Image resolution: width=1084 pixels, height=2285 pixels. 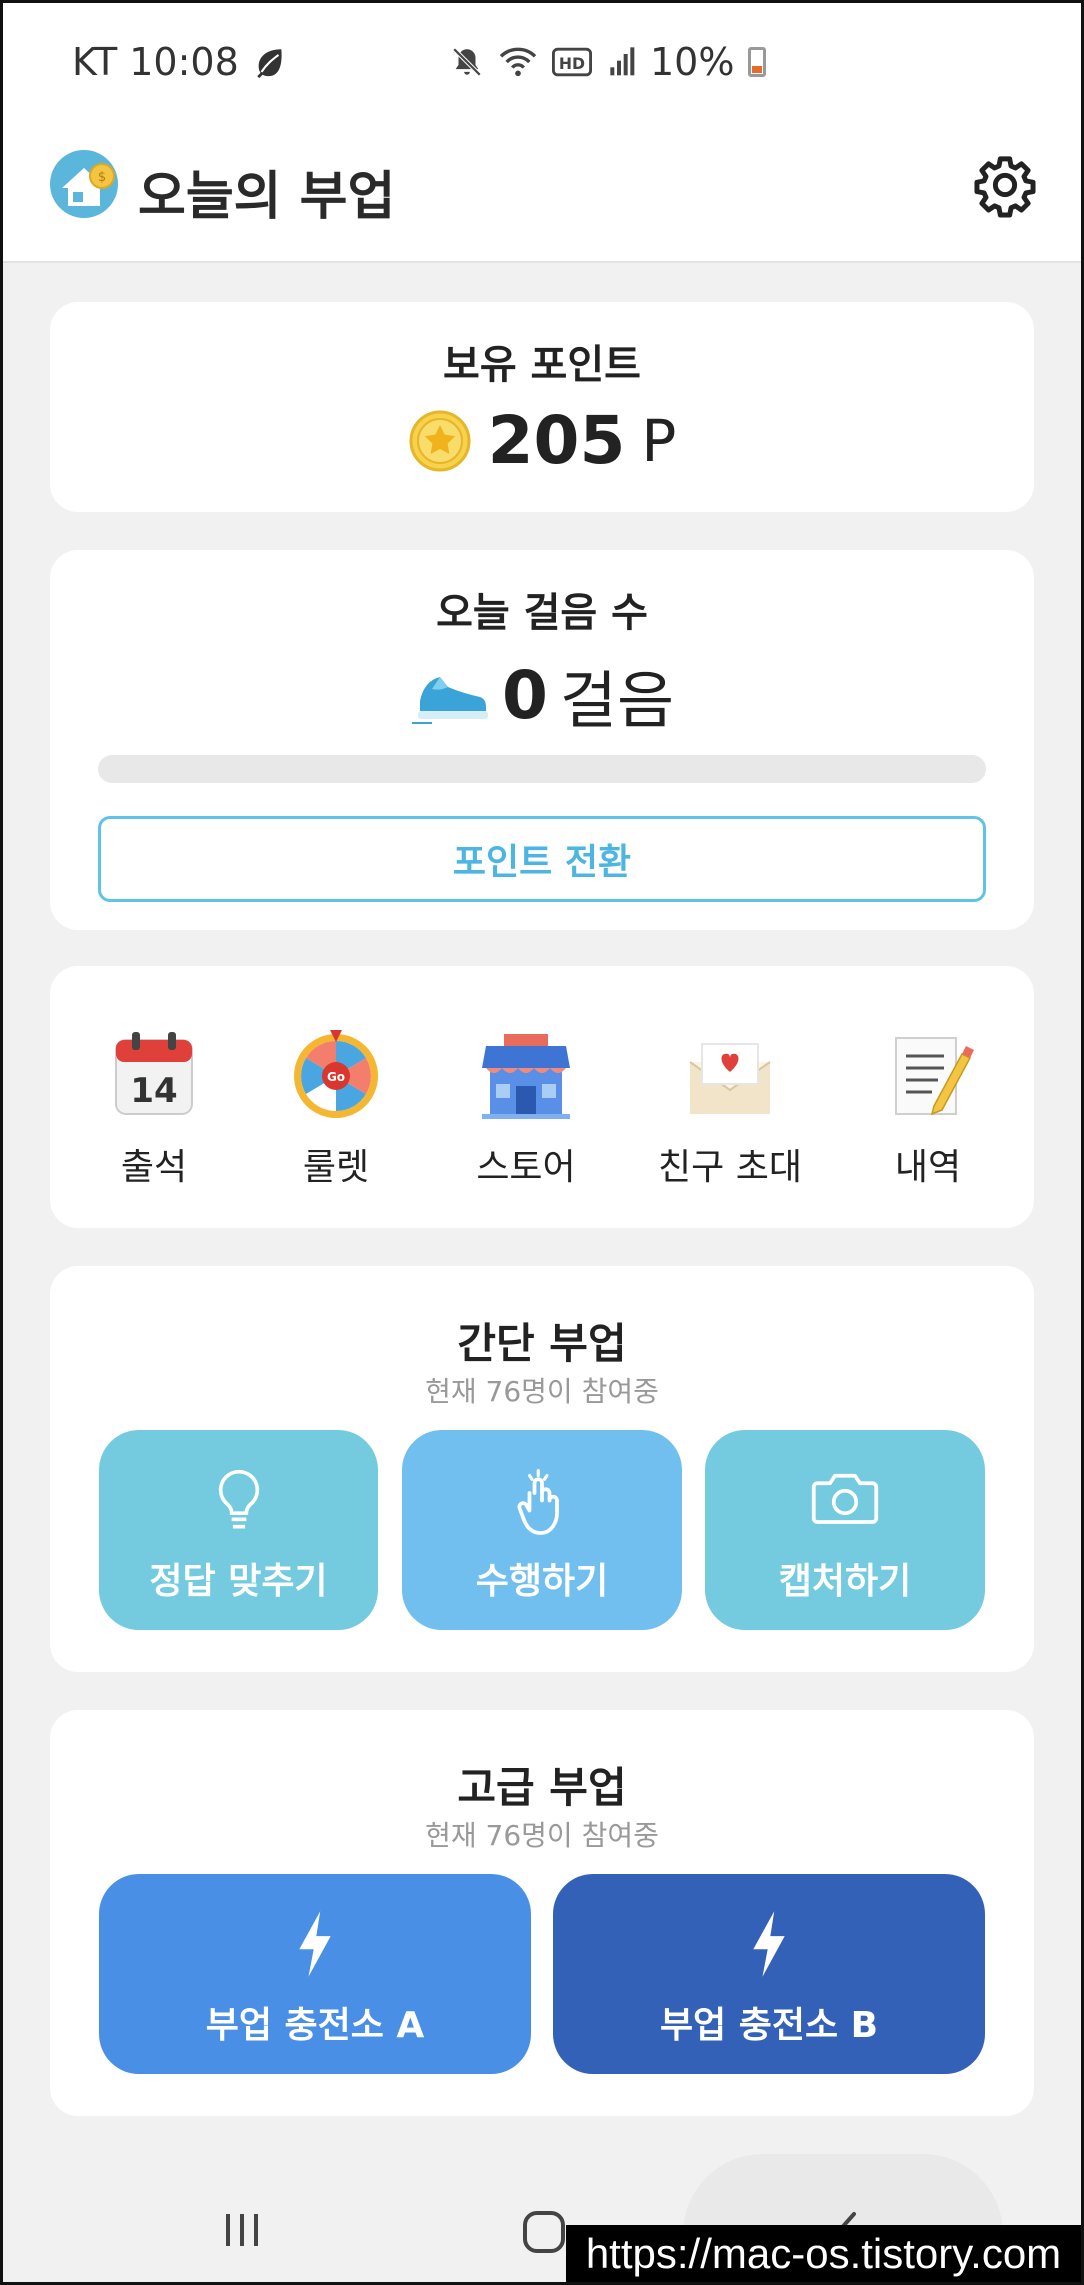 I want to click on gear-icon, so click(x=1005, y=185).